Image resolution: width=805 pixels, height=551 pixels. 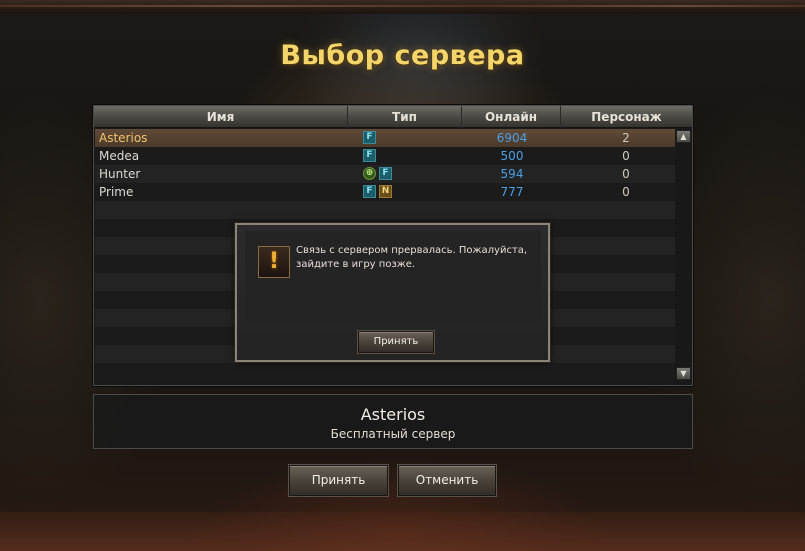 What do you see at coordinates (405, 117) in the screenshot?
I see `column-header-type: Тип` at bounding box center [405, 117].